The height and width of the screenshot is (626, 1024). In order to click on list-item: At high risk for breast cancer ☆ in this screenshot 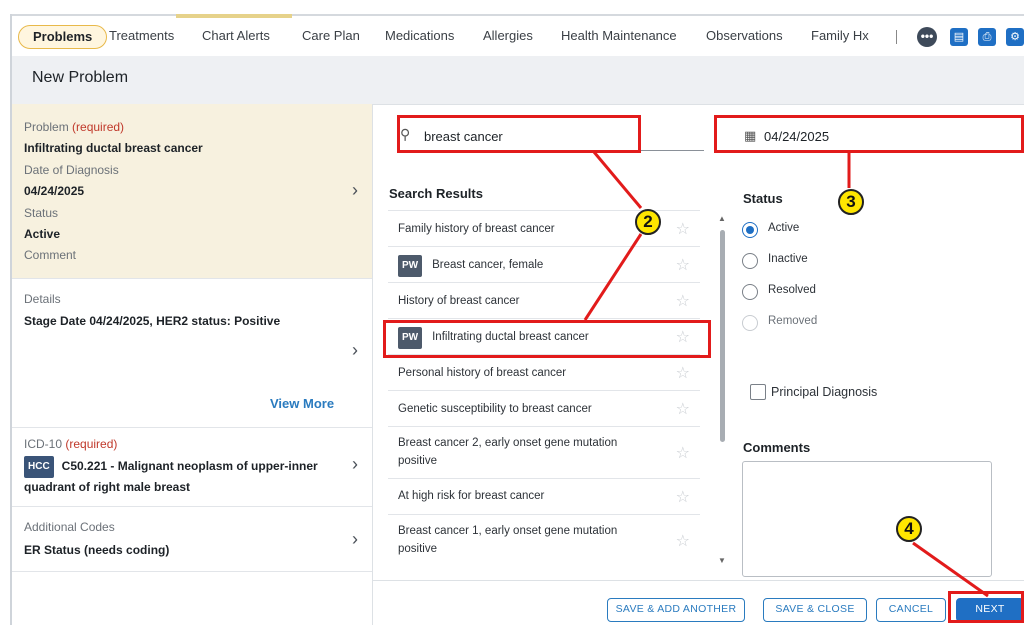, I will do `click(544, 496)`.